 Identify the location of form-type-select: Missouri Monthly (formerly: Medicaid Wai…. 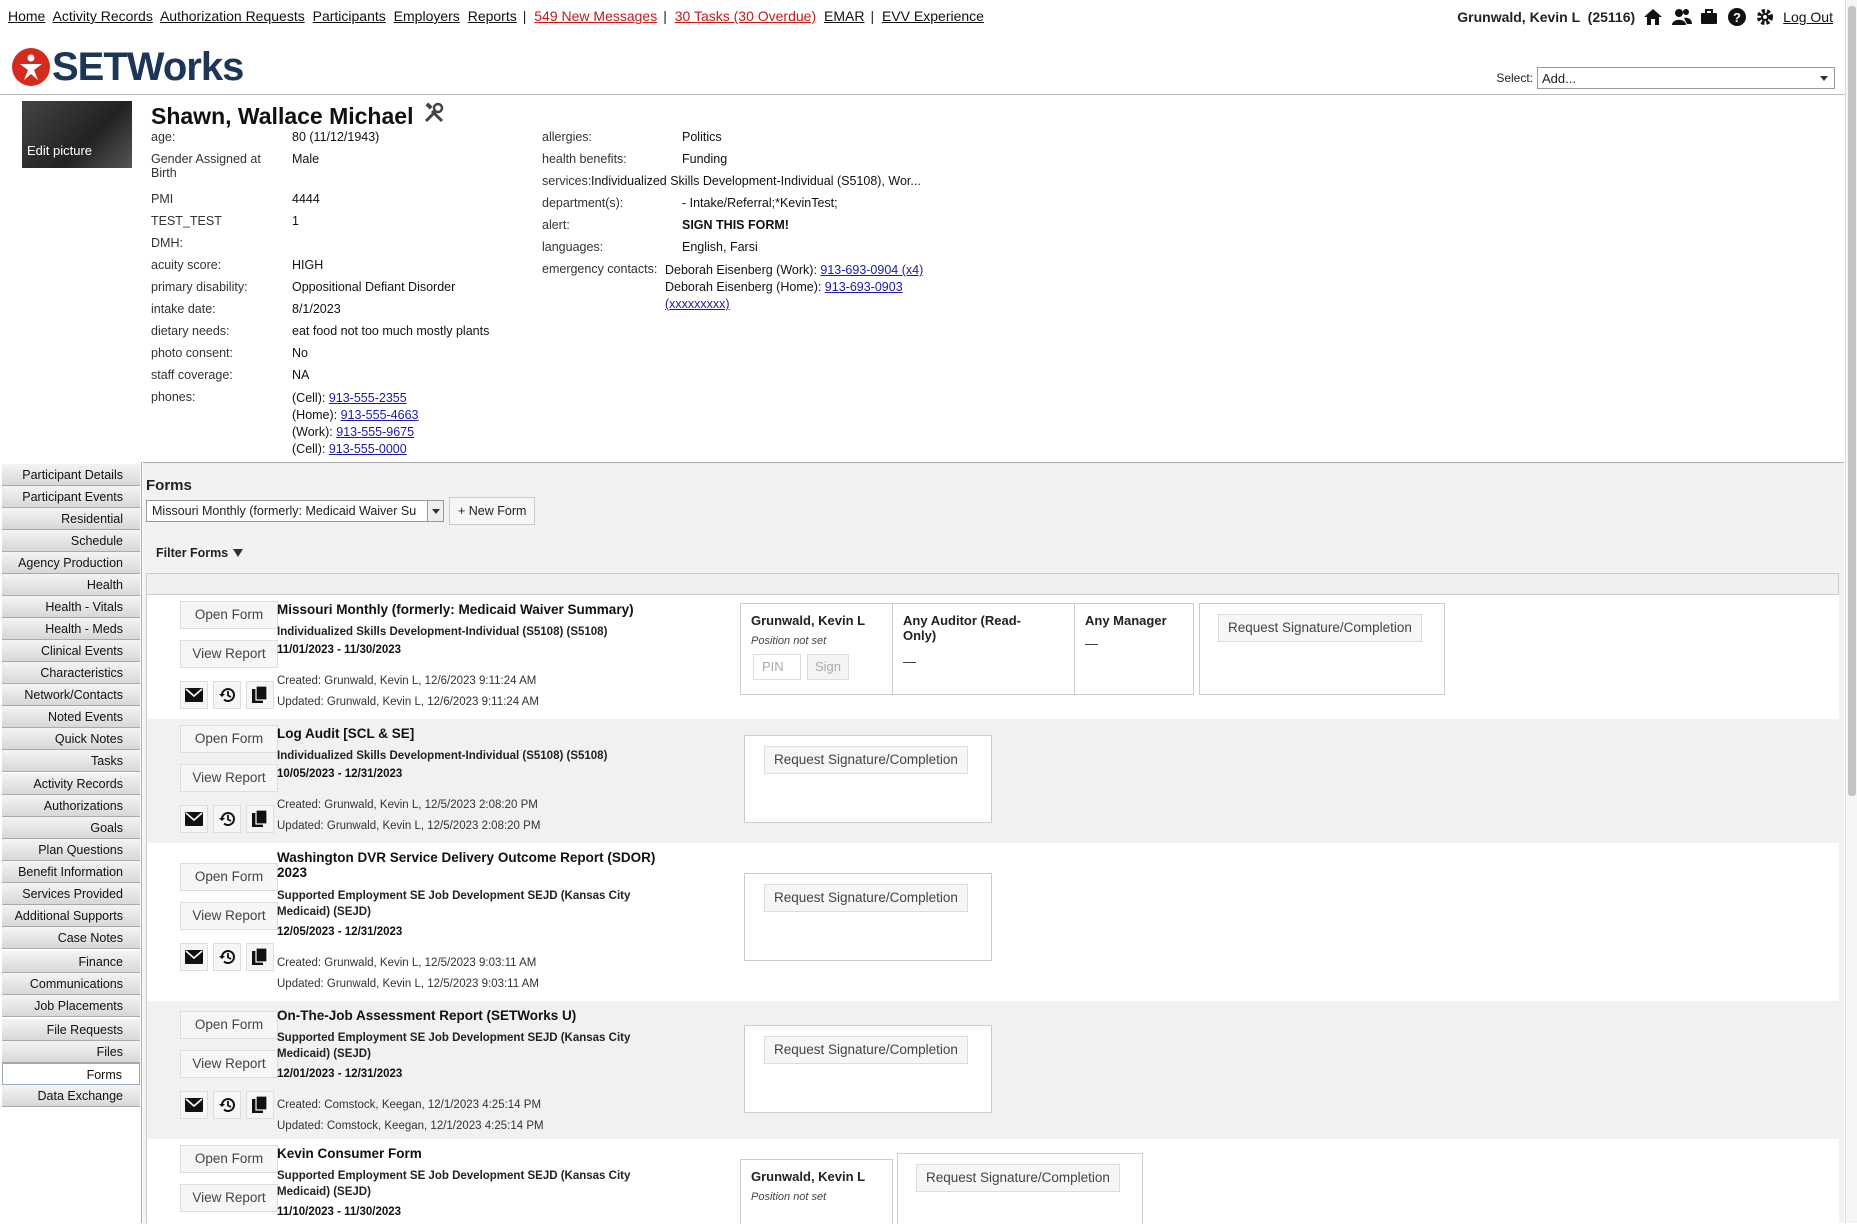
(295, 511).